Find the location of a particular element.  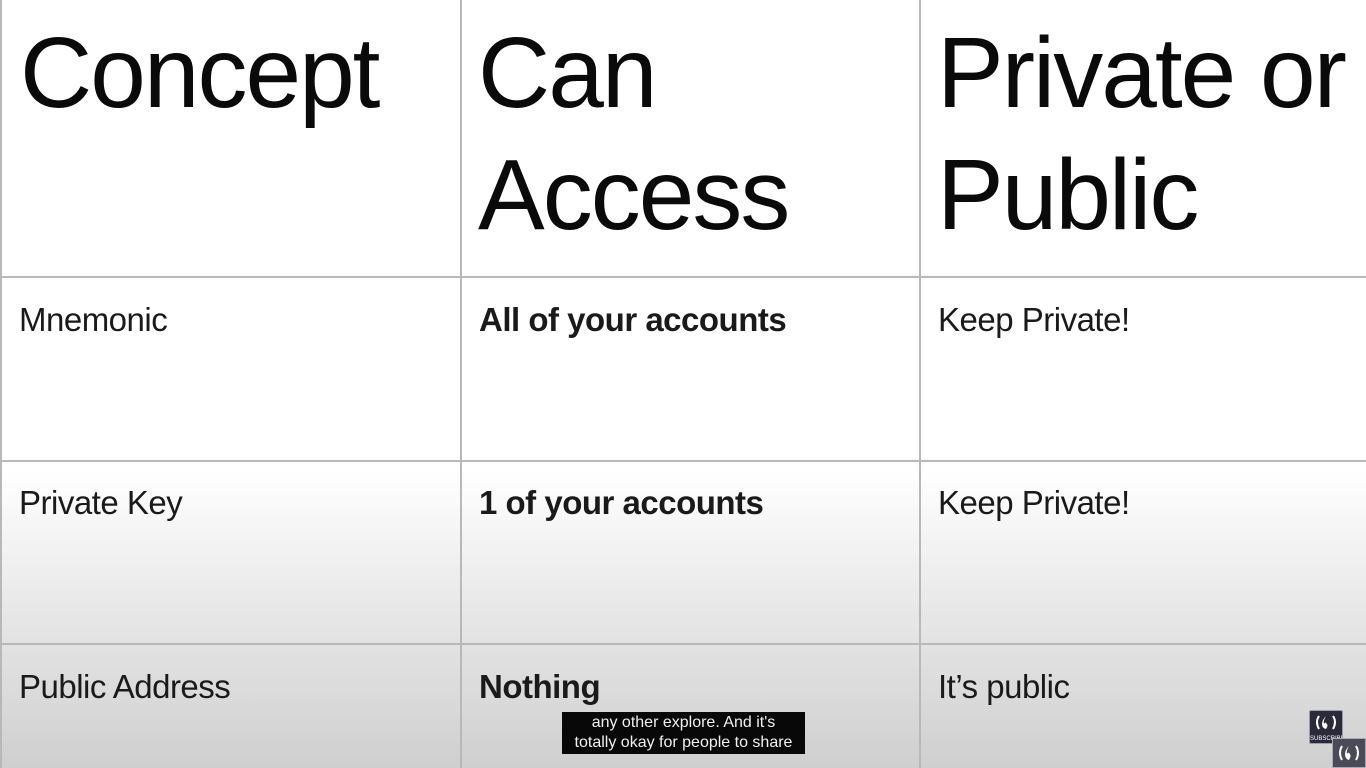

table-cell-access: All of your accounts is located at coordinates (633, 319).